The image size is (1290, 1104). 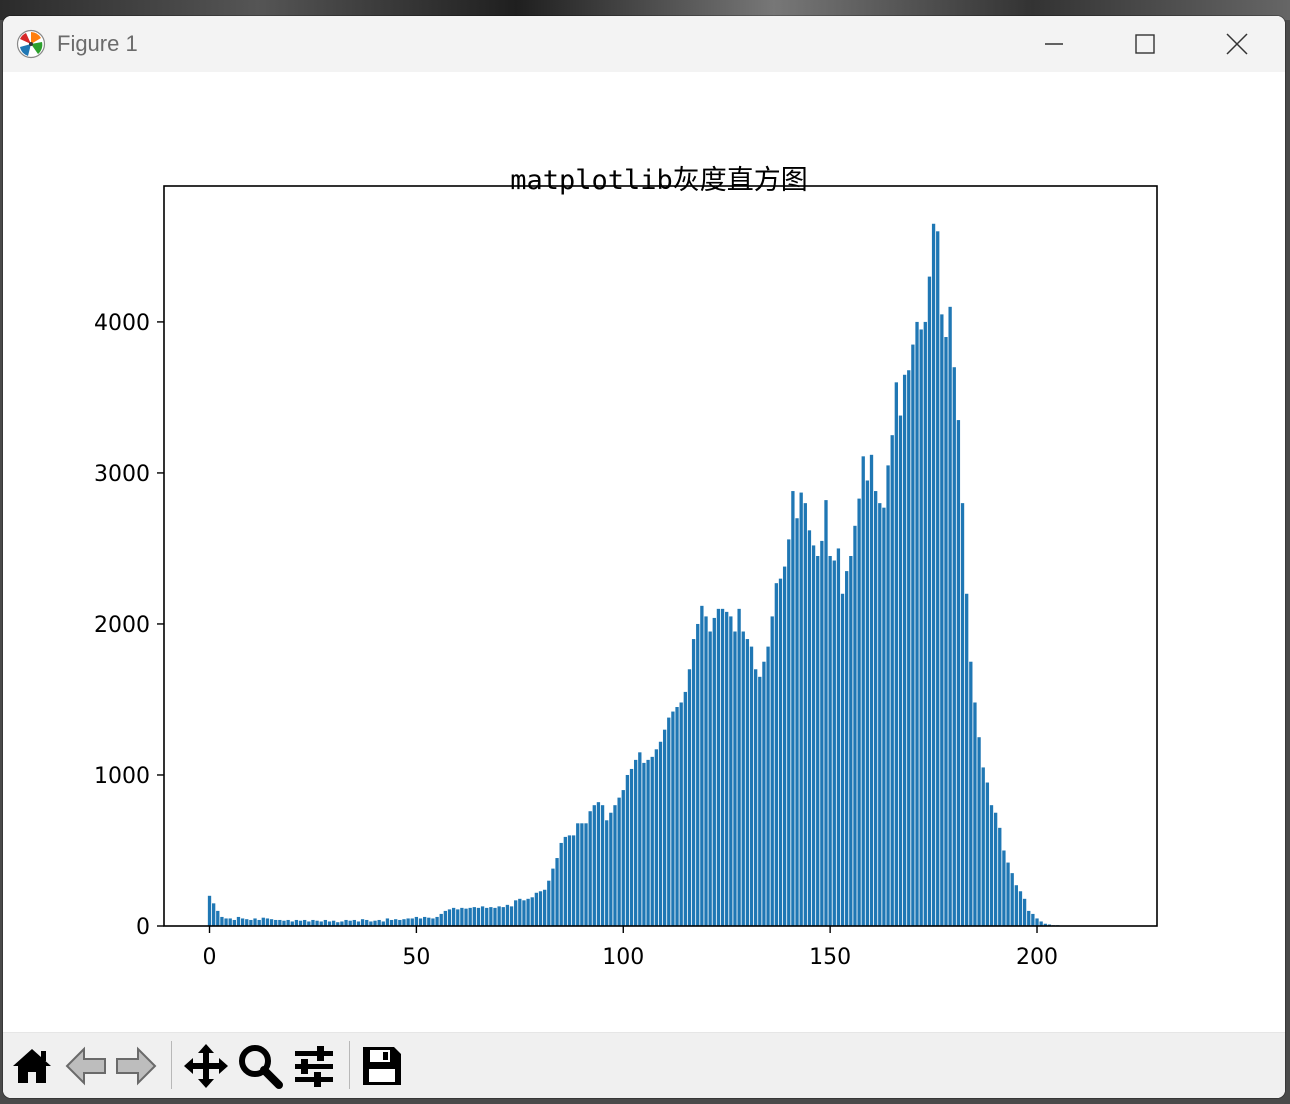 What do you see at coordinates (1145, 44) in the screenshot?
I see `maximize-button` at bounding box center [1145, 44].